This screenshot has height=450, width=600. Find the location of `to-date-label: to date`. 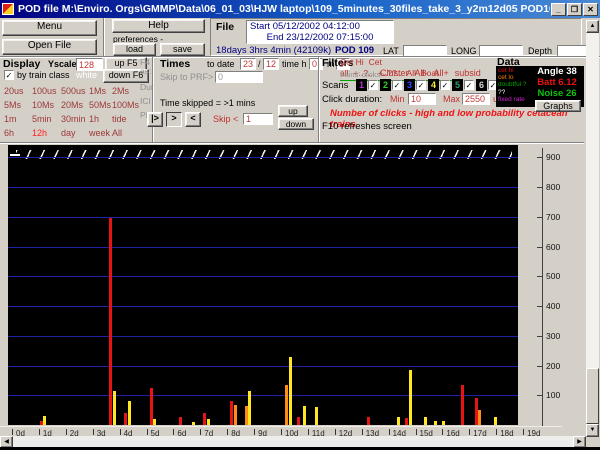

to-date-label: to date is located at coordinates (221, 64).